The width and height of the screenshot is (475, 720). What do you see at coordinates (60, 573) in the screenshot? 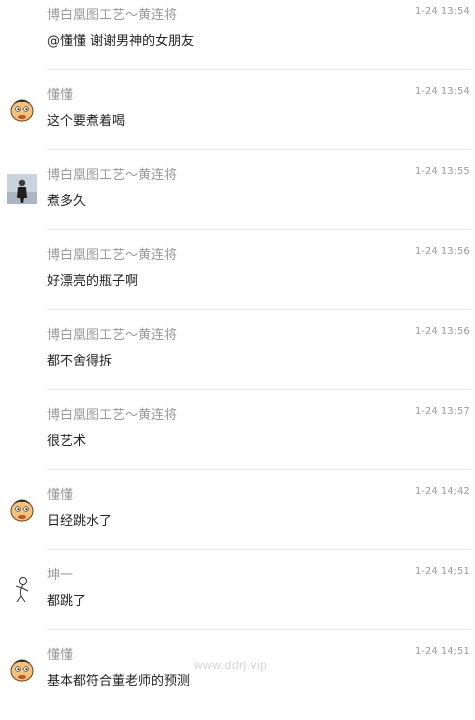
I see `commenter-name: 坤一` at bounding box center [60, 573].